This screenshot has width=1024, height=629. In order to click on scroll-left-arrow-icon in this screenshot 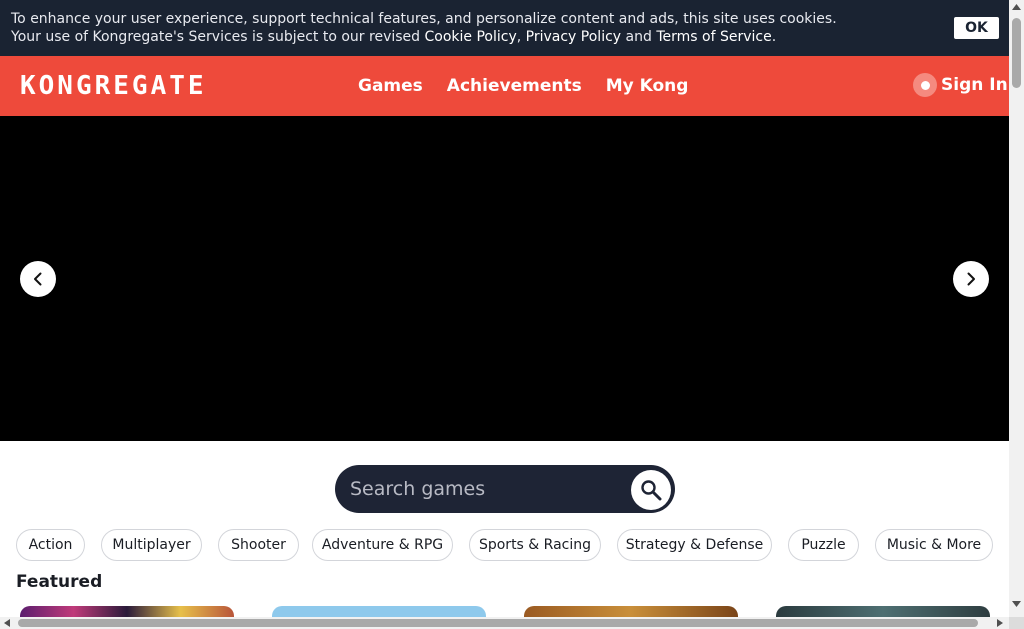, I will do `click(7, 623)`.